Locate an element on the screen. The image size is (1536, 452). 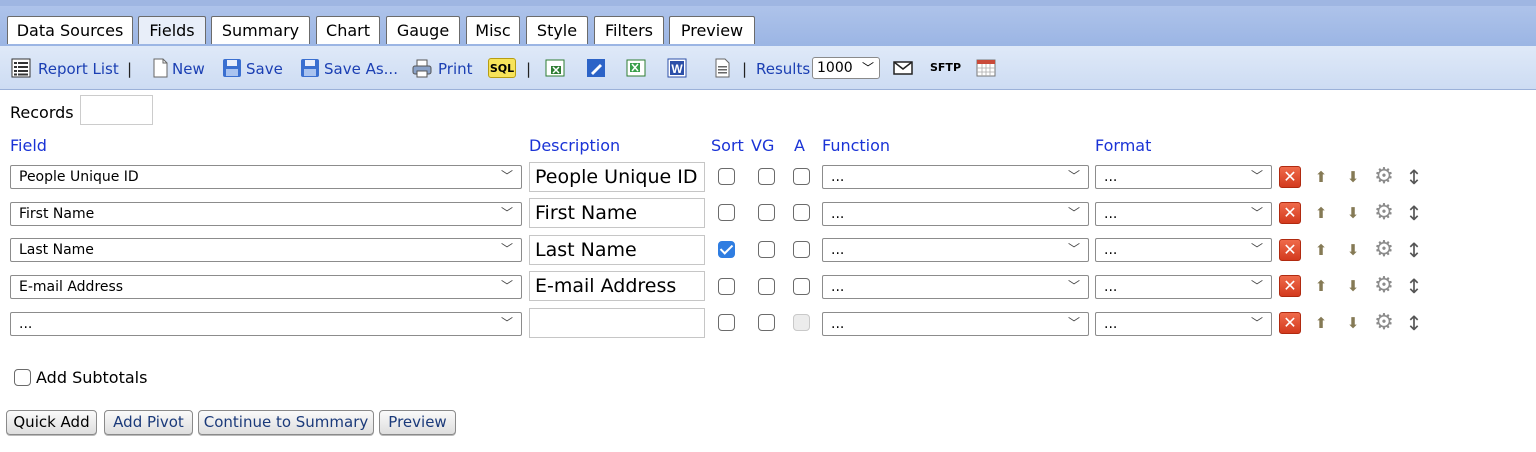
tab-misc: Misc is located at coordinates (493, 30).